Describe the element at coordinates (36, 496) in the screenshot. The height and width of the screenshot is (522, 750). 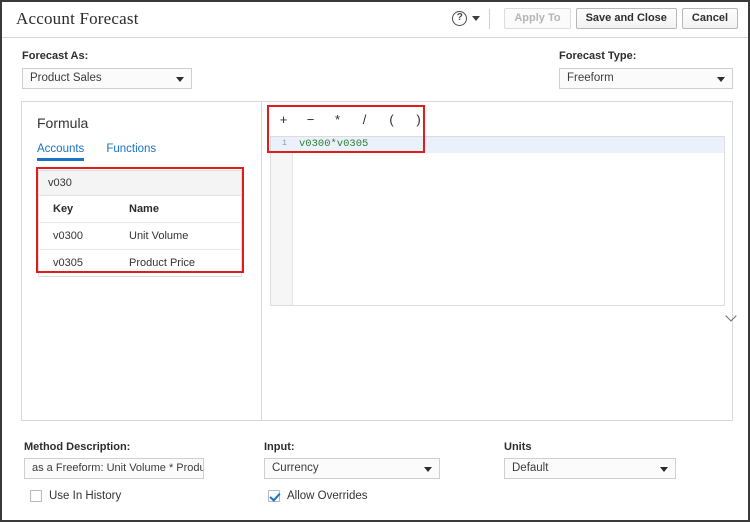
I see `use-in-history-checkbox` at that location.